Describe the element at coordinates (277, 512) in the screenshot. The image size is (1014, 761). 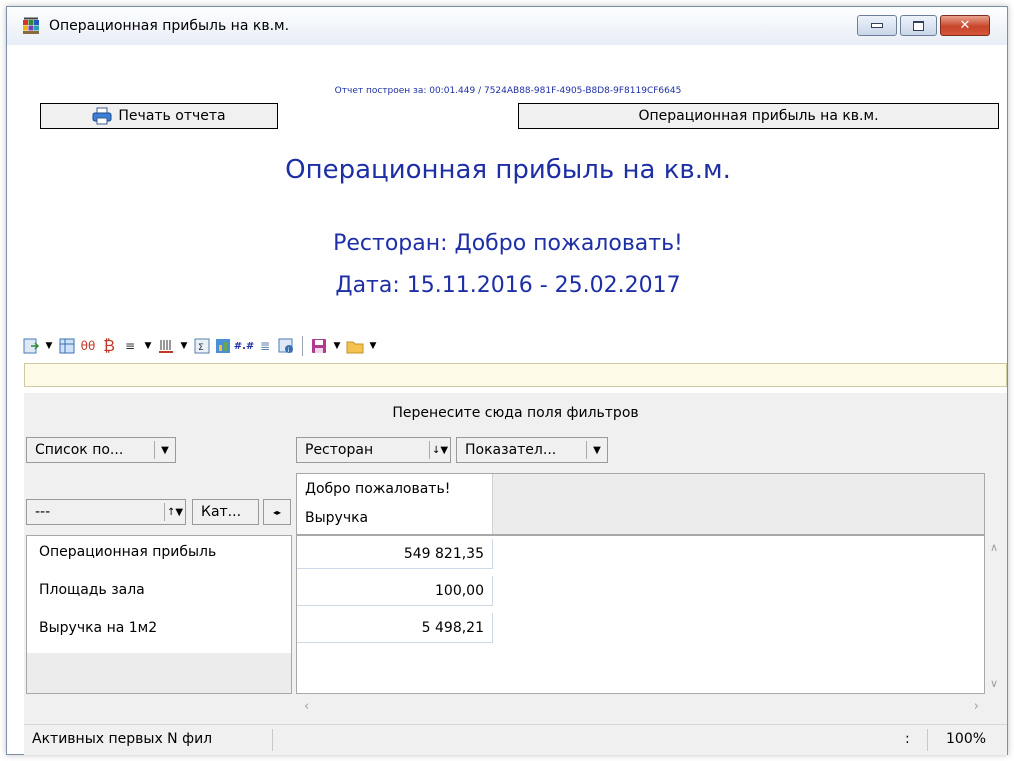
I see `column-resize-icon: ◂▸` at that location.